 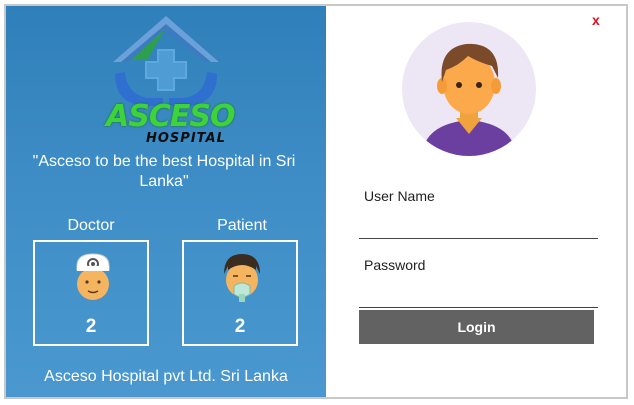 What do you see at coordinates (395, 265) in the screenshot?
I see `password-label: Password` at bounding box center [395, 265].